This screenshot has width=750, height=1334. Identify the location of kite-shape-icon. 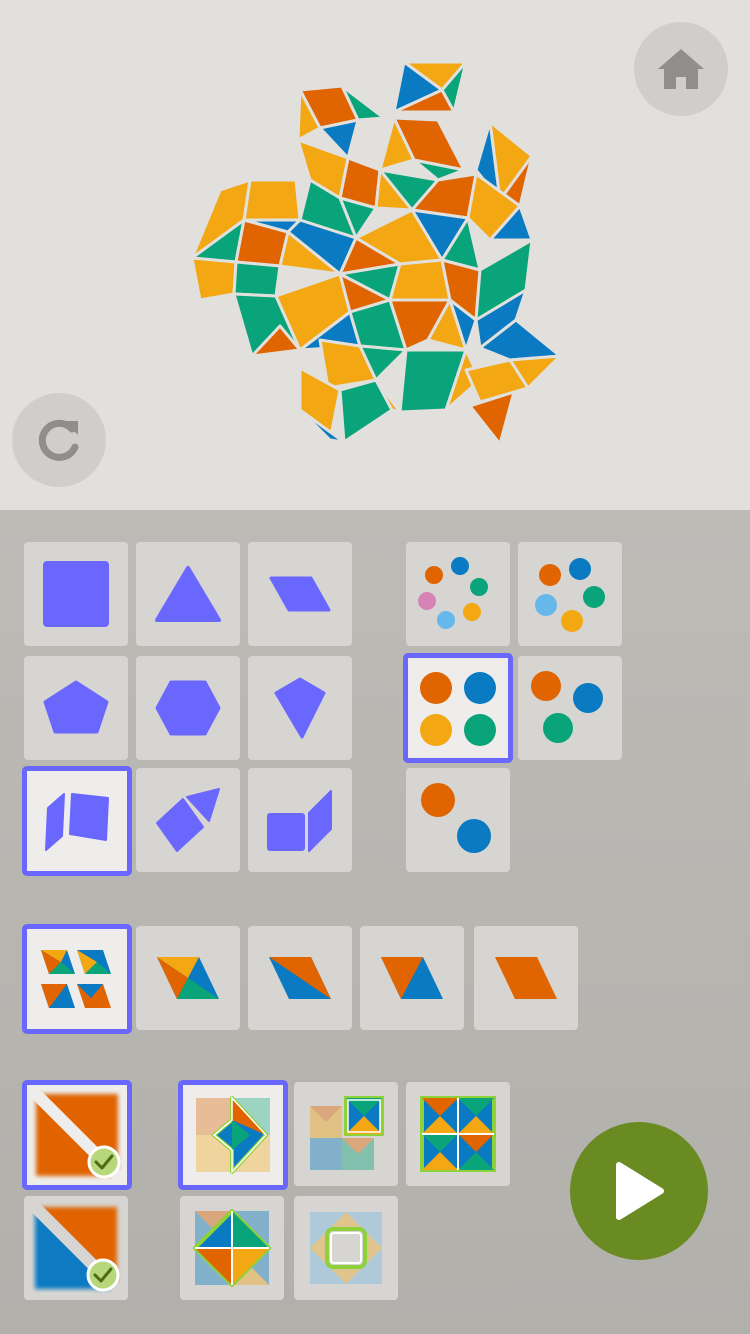
(300, 708).